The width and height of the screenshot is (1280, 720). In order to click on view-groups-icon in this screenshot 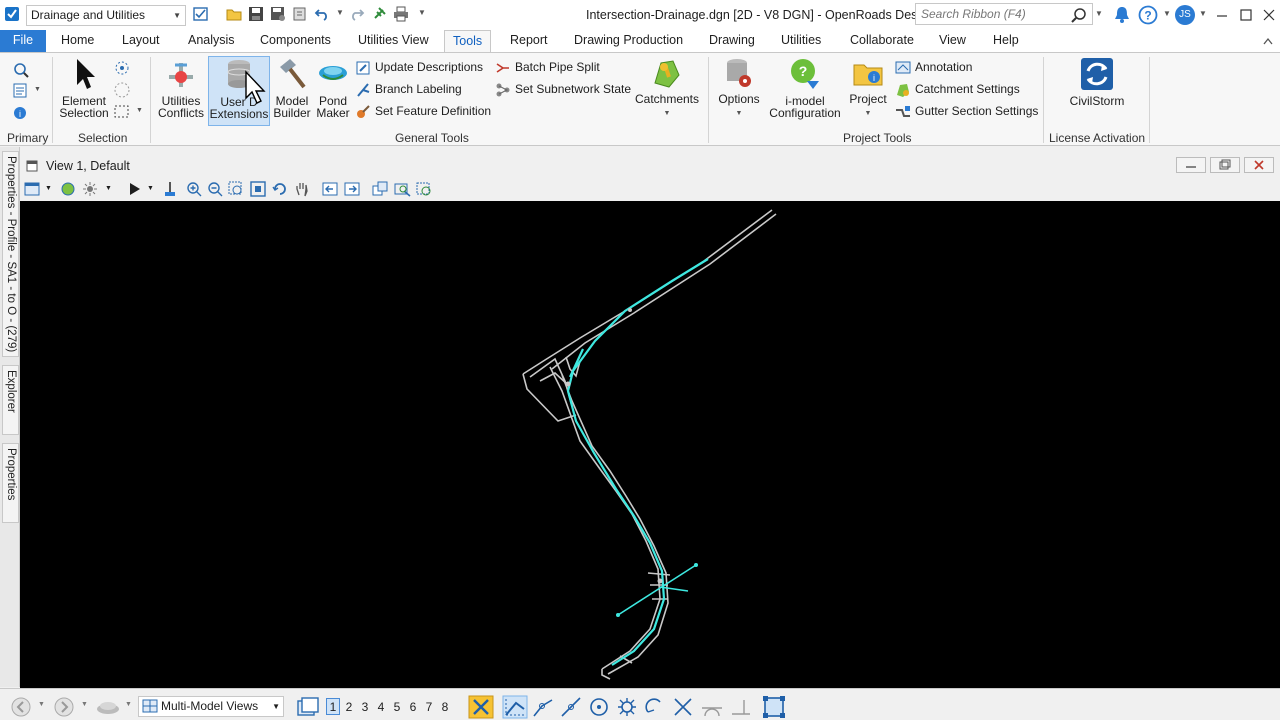, I will do `click(308, 707)`.